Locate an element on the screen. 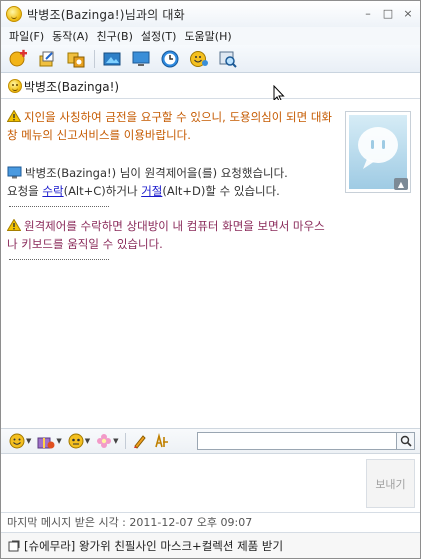  search-button is located at coordinates (228, 59).